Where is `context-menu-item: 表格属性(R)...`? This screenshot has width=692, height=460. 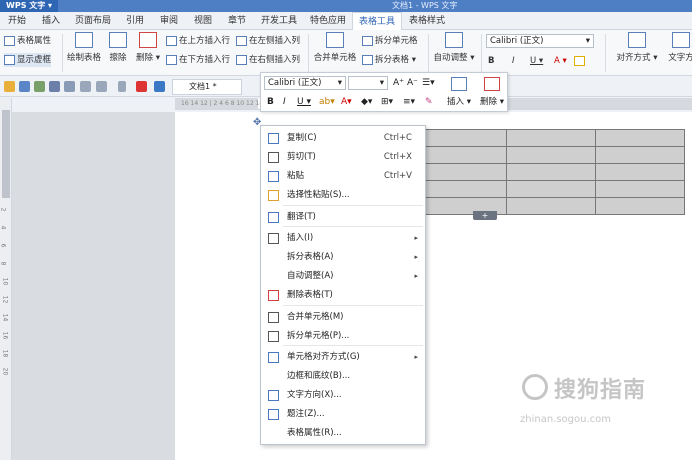 context-menu-item: 表格属性(R)... is located at coordinates (343, 433).